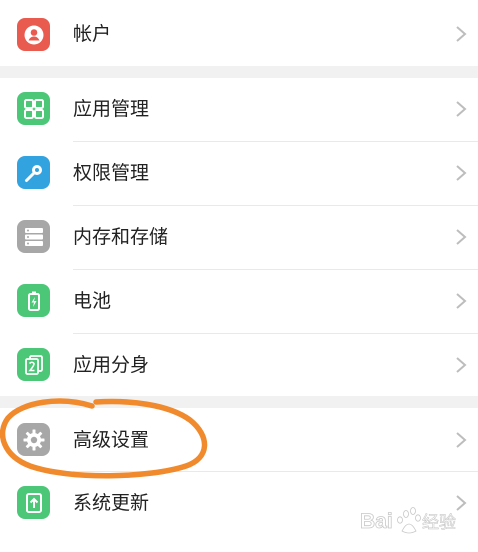 The height and width of the screenshot is (552, 478). I want to click on battery-icon, so click(33, 300).